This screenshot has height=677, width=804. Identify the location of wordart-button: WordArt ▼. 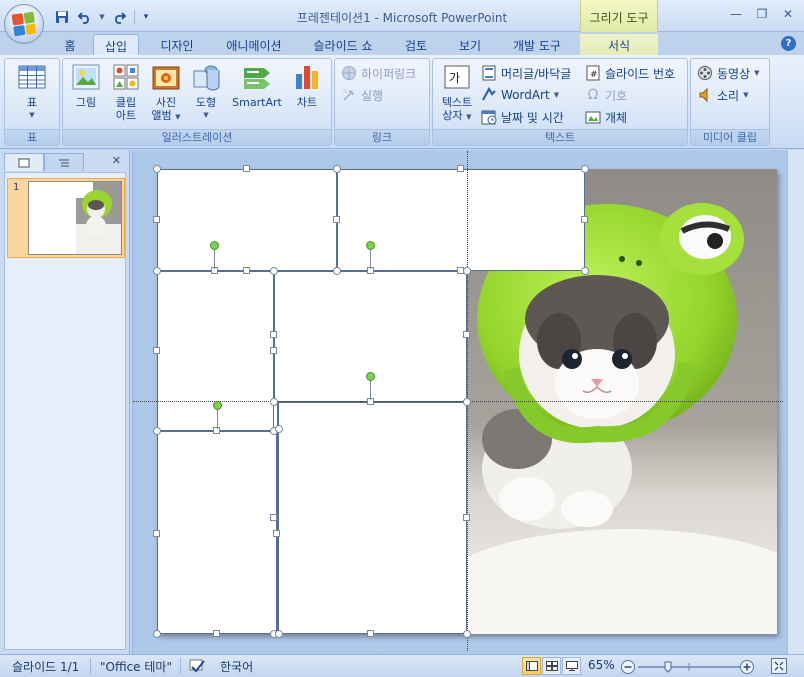
(520, 95).